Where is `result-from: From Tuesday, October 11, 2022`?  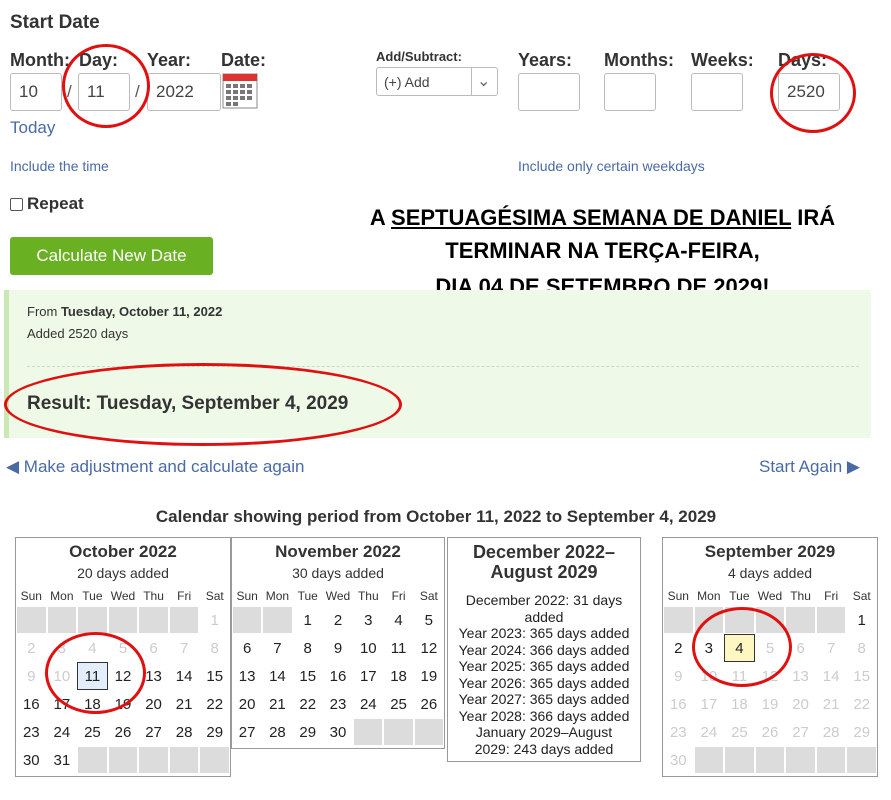 result-from: From Tuesday, October 11, 2022 is located at coordinates (124, 311).